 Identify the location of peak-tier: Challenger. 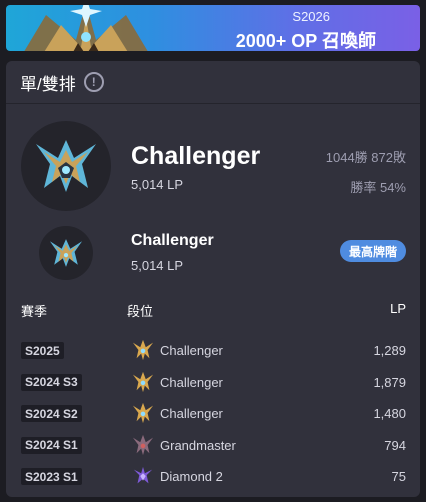
(172, 240).